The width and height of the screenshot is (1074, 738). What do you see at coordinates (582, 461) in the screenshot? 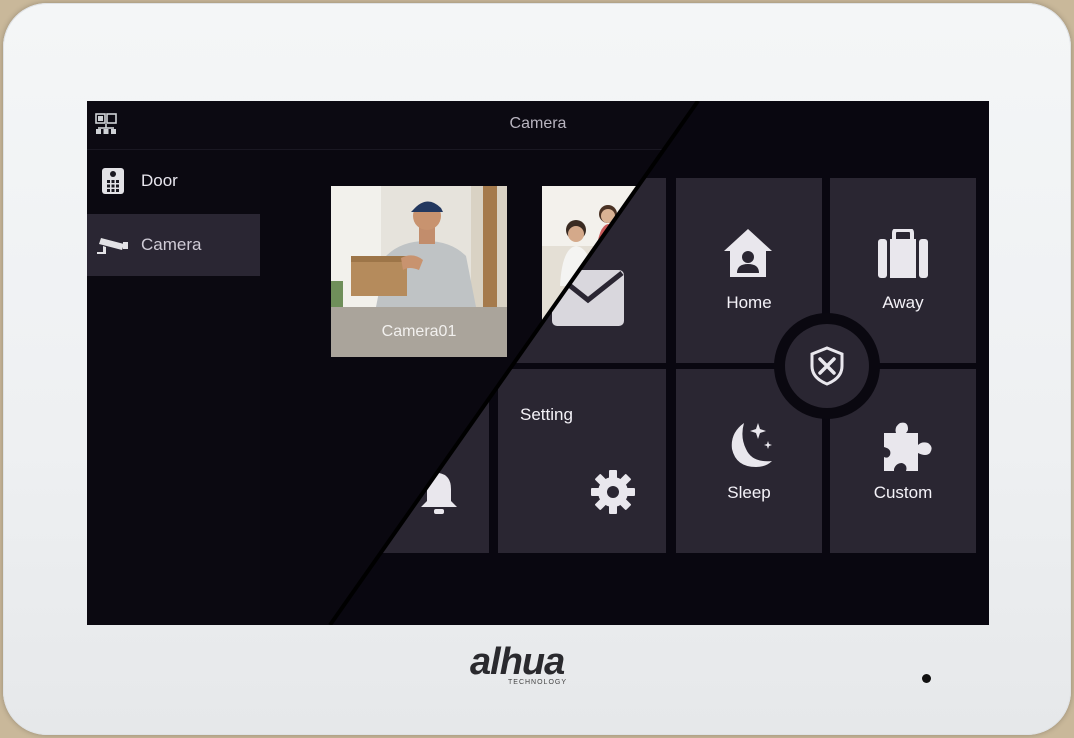
I see `setting-tile: Setting` at bounding box center [582, 461].